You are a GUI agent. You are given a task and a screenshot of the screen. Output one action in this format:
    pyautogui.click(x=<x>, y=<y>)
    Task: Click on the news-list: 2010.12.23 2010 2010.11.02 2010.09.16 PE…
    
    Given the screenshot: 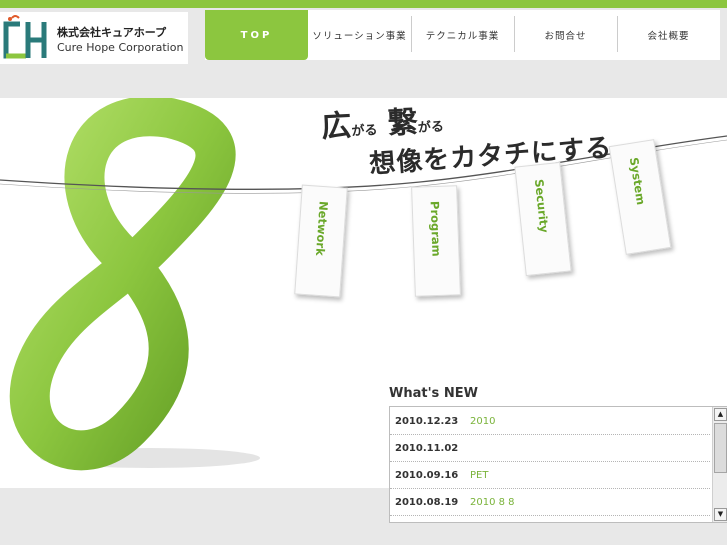 What is the action you would take?
    pyautogui.click(x=558, y=464)
    